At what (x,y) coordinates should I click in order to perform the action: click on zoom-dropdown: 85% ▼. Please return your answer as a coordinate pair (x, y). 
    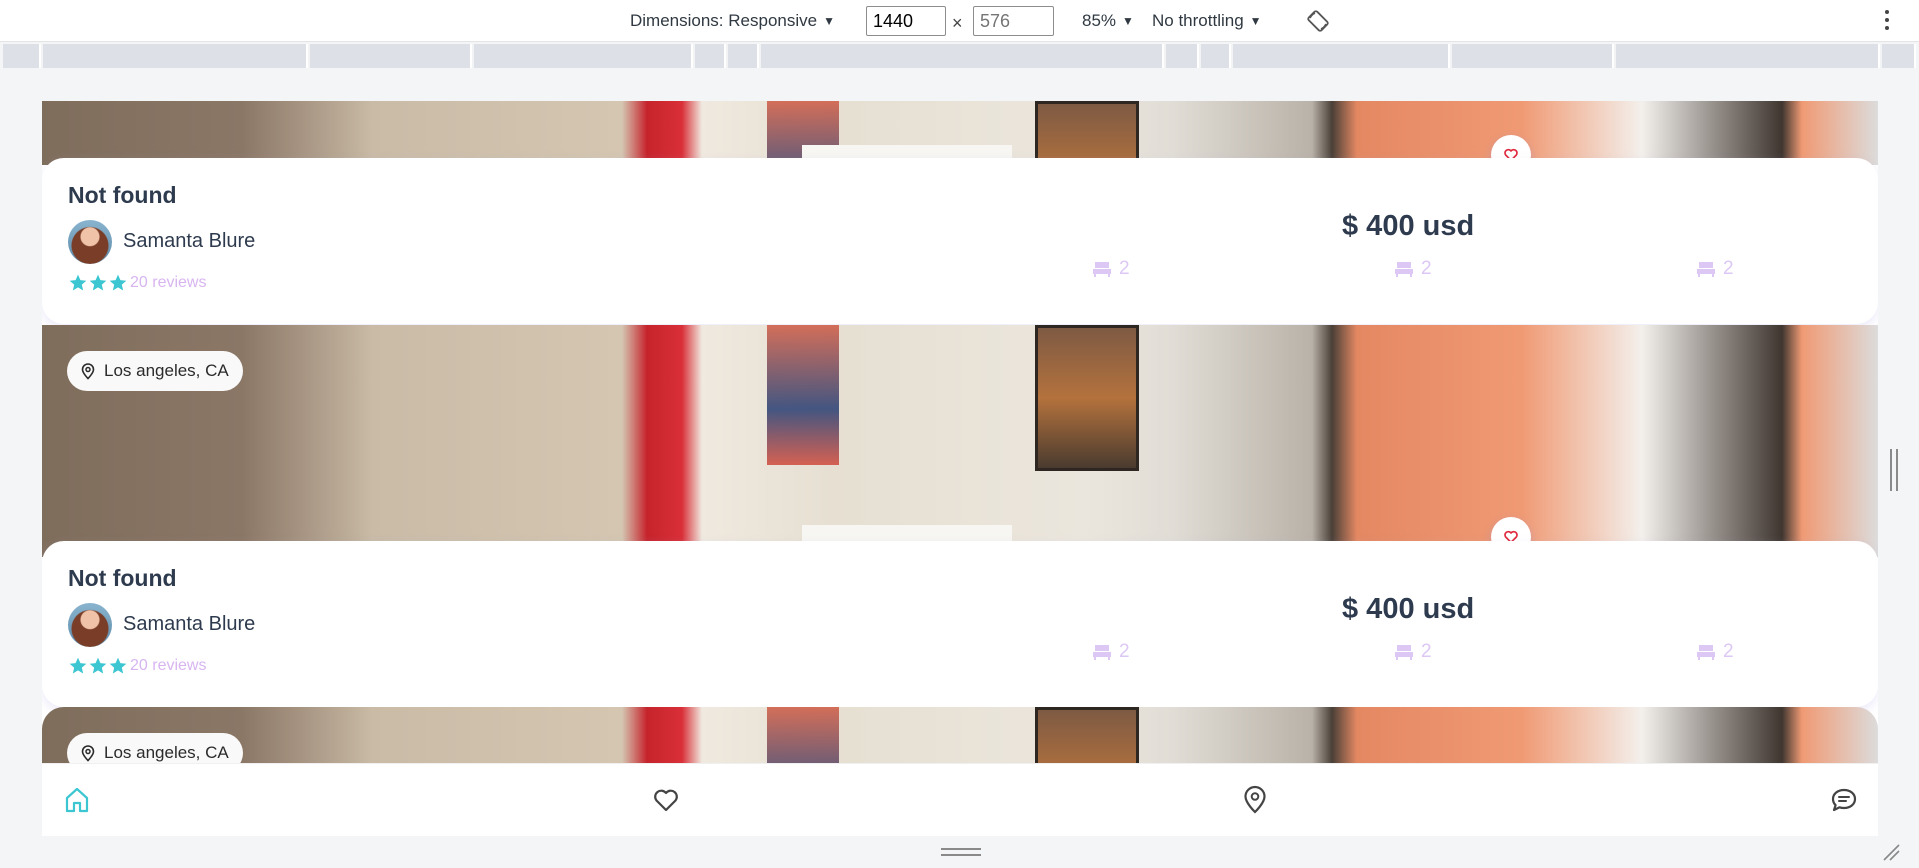
    Looking at the image, I should click on (1108, 21).